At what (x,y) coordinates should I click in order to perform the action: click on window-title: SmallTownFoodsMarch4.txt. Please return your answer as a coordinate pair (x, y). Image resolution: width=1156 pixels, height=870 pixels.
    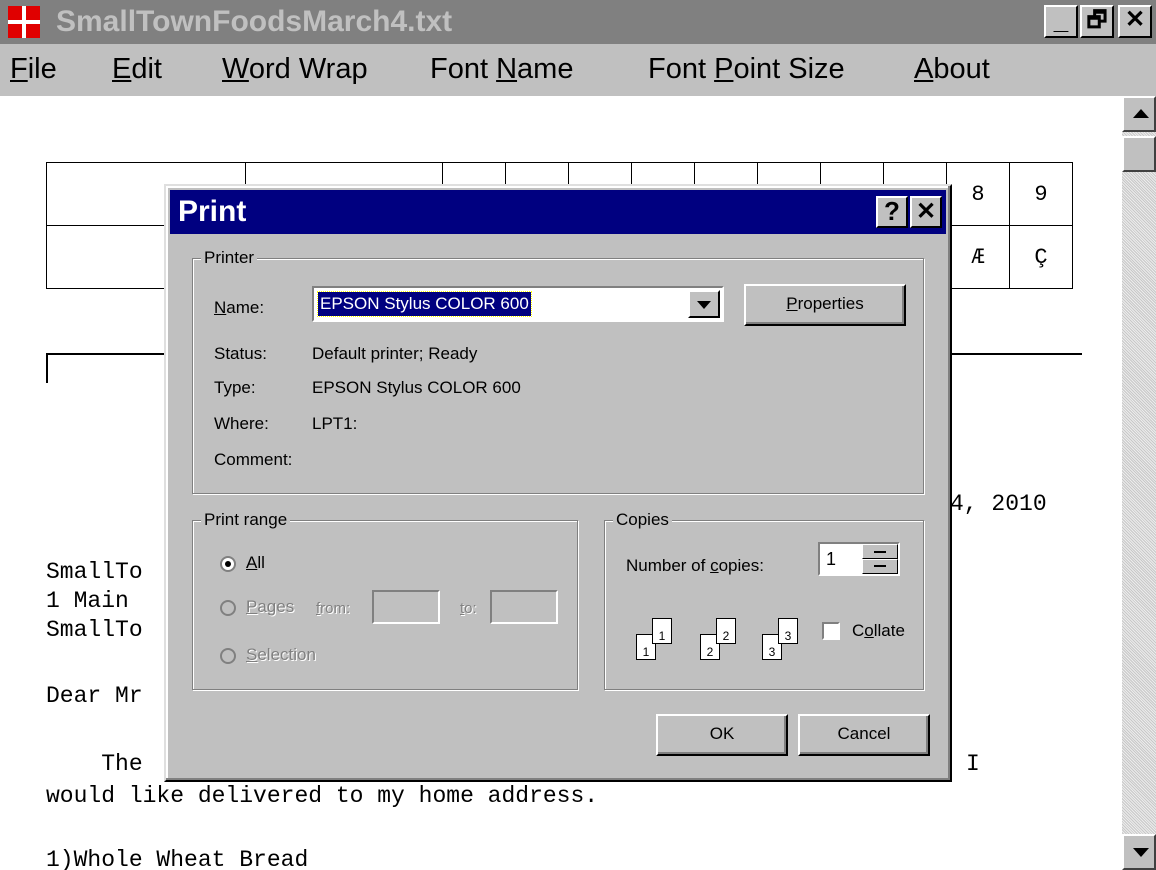
    Looking at the image, I should click on (254, 21).